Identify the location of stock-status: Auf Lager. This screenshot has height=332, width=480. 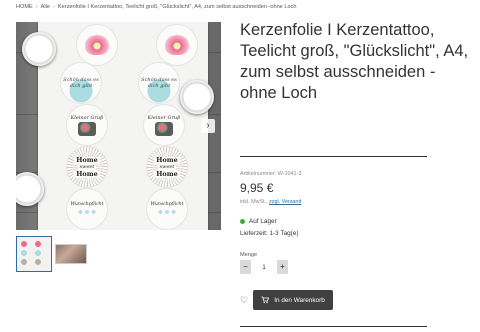
(258, 221).